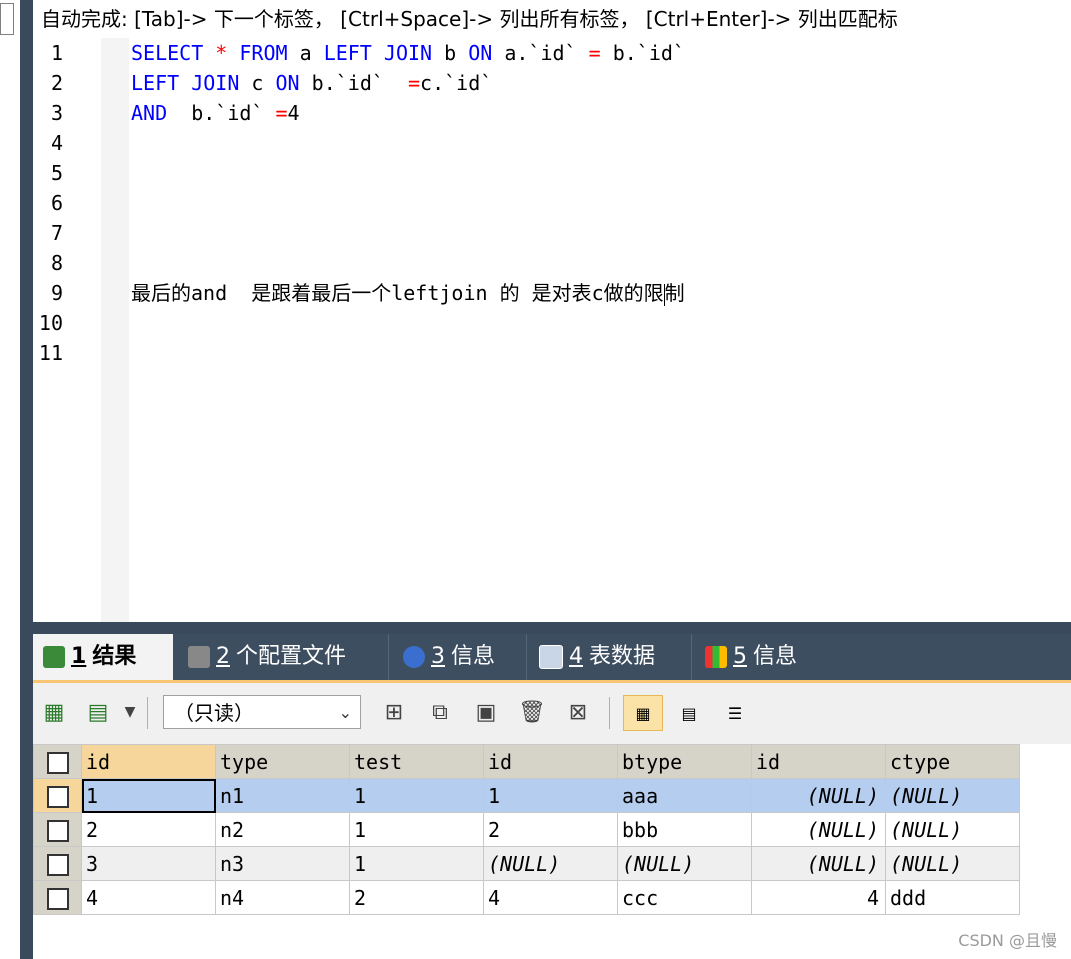 This screenshot has width=1071, height=959. Describe the element at coordinates (532, 712) in the screenshot. I see `delete-icon: 🗑` at that location.